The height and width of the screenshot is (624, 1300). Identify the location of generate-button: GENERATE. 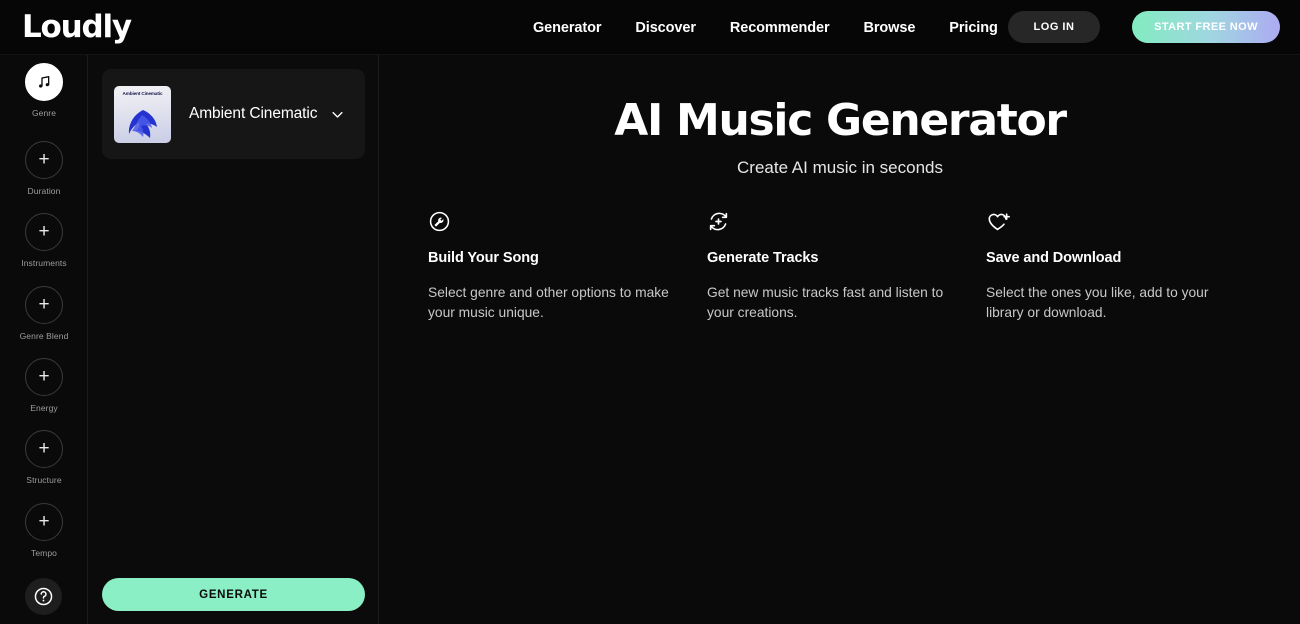
(233, 594).